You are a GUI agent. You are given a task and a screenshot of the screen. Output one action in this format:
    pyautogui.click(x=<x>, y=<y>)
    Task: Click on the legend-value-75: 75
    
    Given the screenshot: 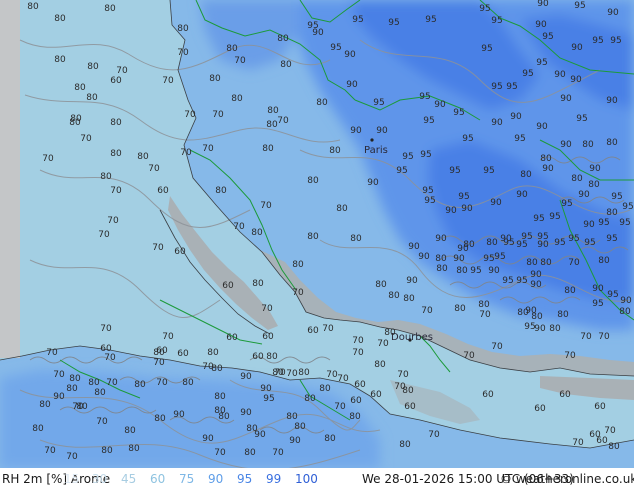 What is the action you would take?
    pyautogui.click(x=187, y=479)
    